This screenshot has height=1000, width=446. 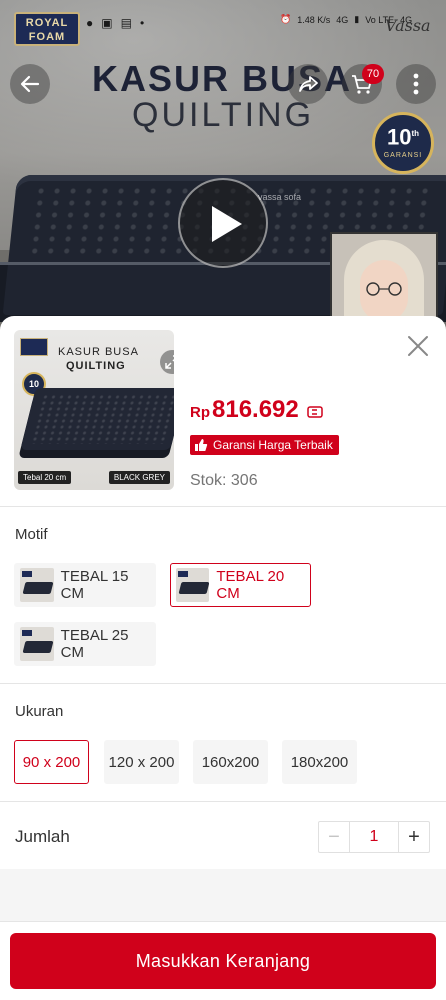 I want to click on video-watermark: vassa sofa, so click(x=280, y=197).